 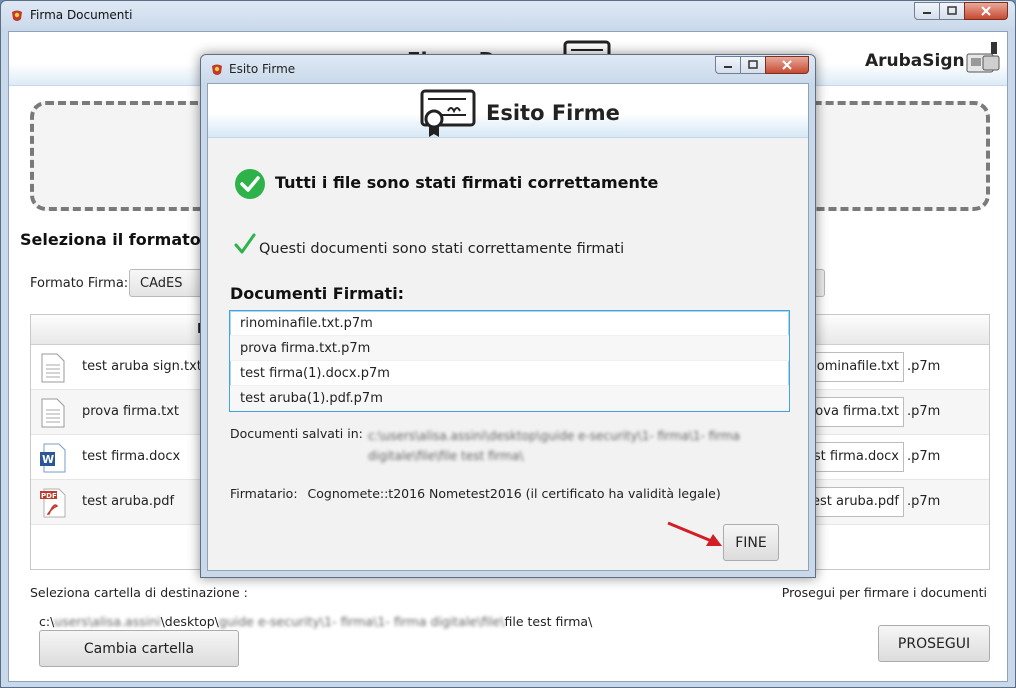 I want to click on dialog-window-controls, so click(x=762, y=65).